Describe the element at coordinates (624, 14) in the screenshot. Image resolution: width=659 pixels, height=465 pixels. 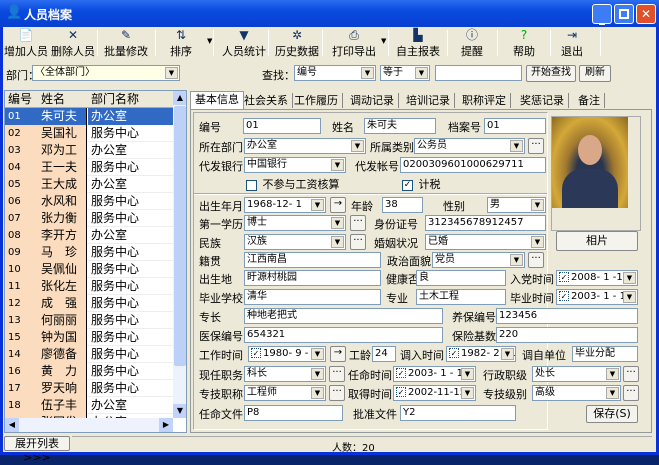
I see `maximize-button` at that location.